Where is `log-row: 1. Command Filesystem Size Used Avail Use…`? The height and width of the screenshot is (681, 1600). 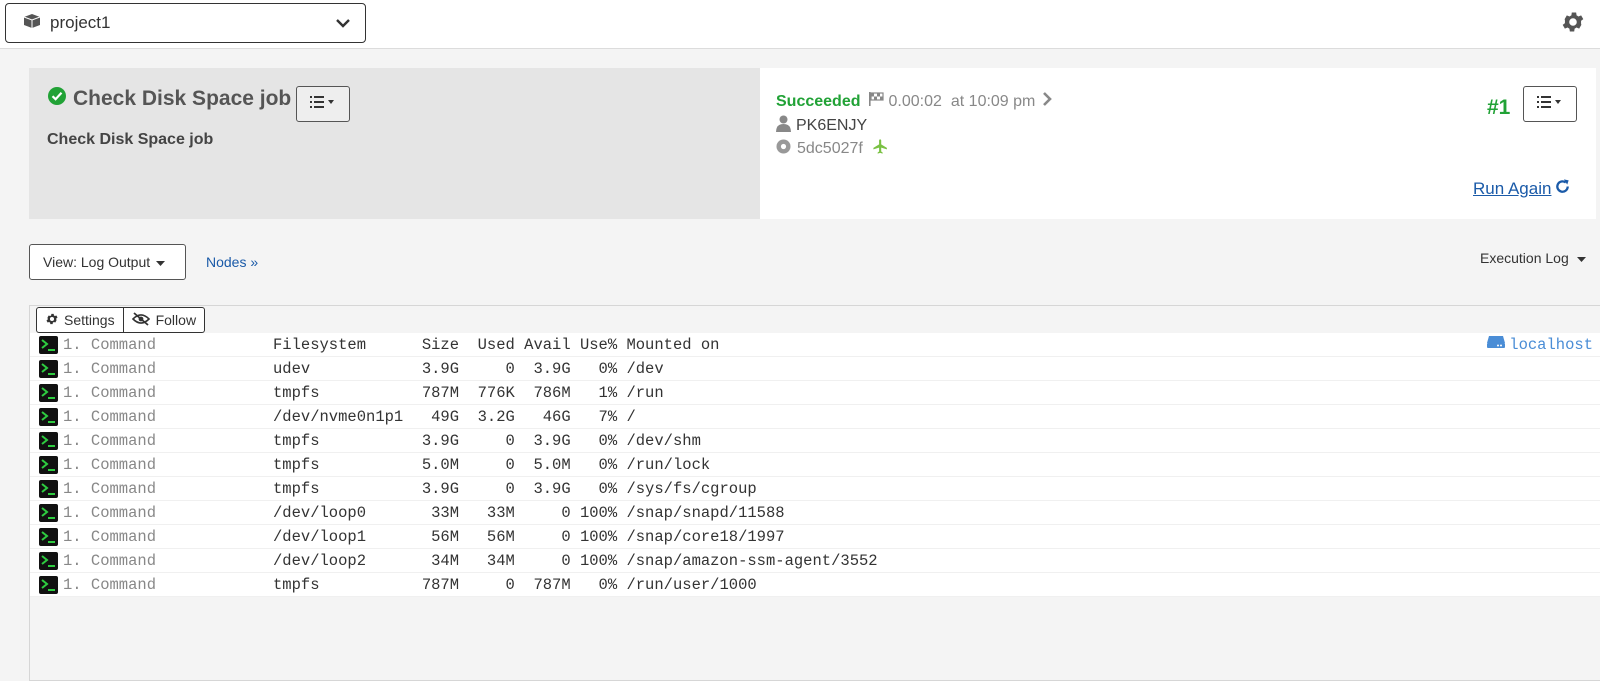
log-row: 1. Command Filesystem Size Used Avail Use… is located at coordinates (815, 345).